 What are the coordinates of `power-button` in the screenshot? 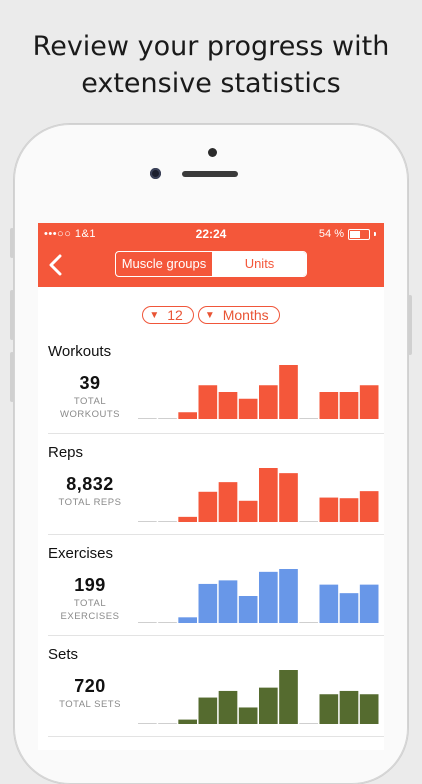 It's located at (410, 325).